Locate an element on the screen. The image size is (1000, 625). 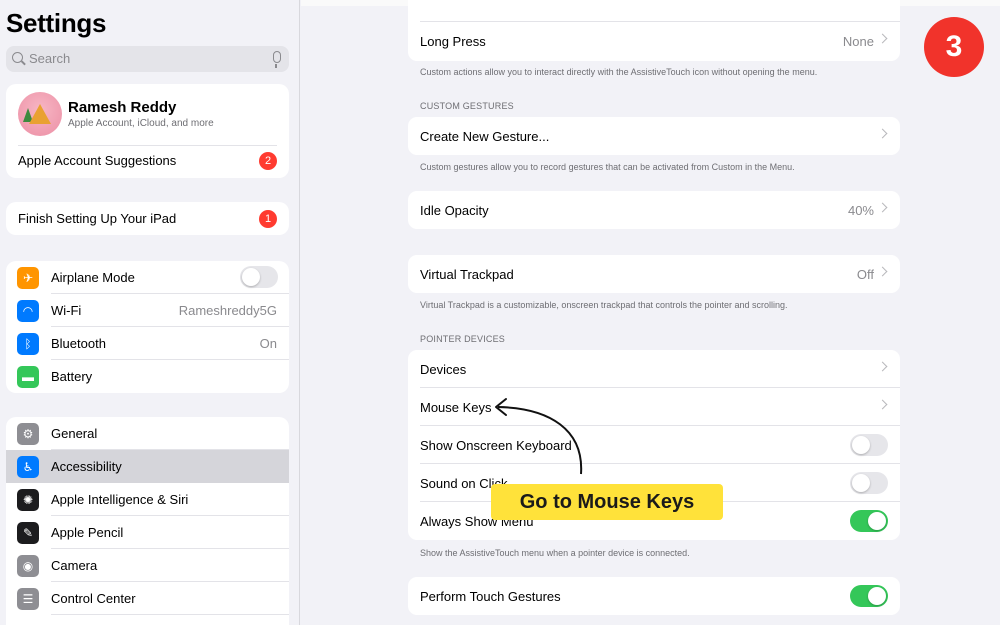
instruction-callout: Go to Mouse Keys is located at coordinates (607, 502).